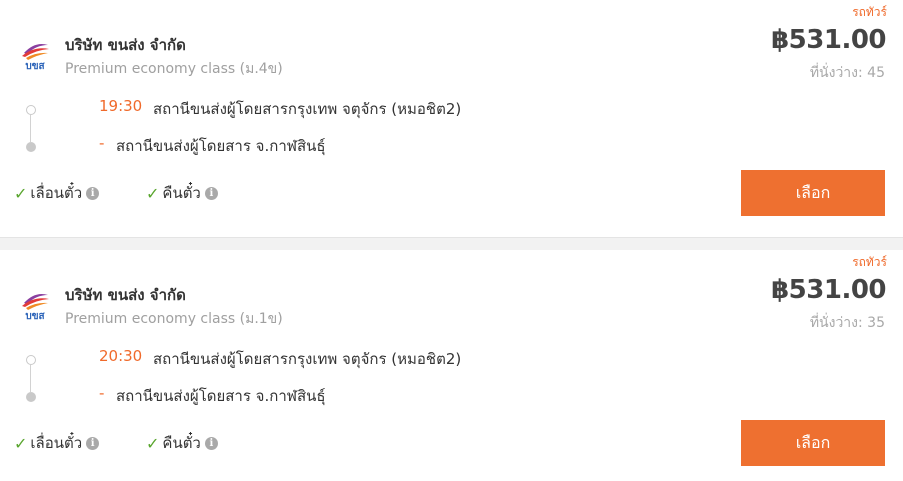 This screenshot has width=903, height=481. Describe the element at coordinates (174, 69) in the screenshot. I see `vehicle-class: Premium economy class (ม.4ข)` at that location.